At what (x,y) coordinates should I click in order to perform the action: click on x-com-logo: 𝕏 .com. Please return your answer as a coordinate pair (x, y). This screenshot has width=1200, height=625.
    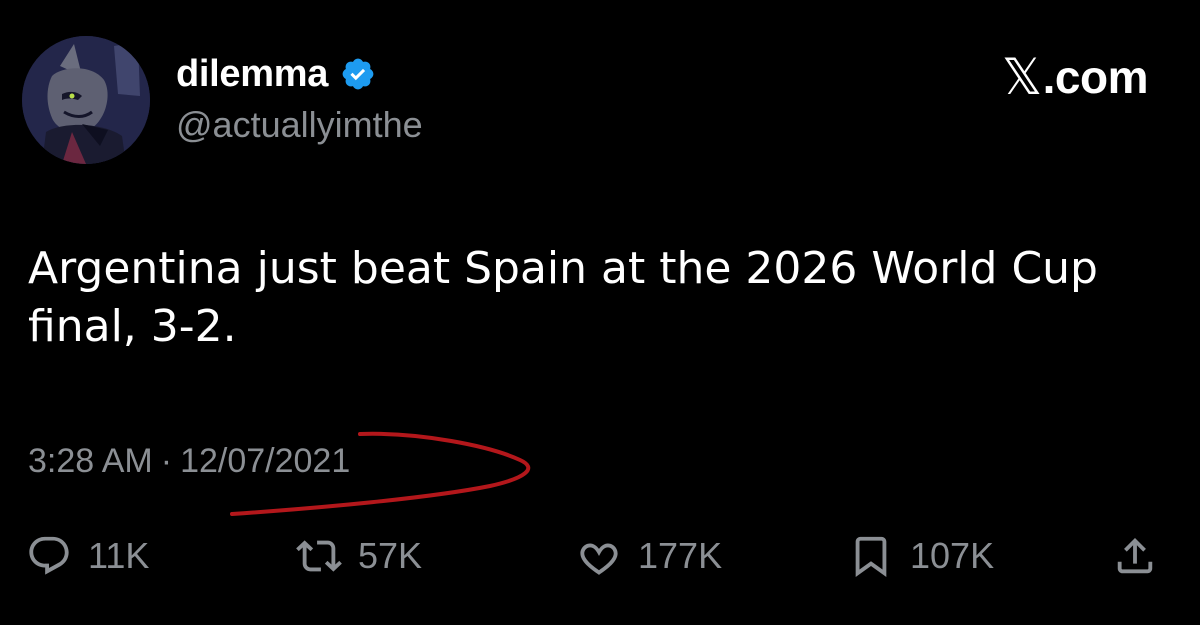
    Looking at the image, I should click on (1075, 77).